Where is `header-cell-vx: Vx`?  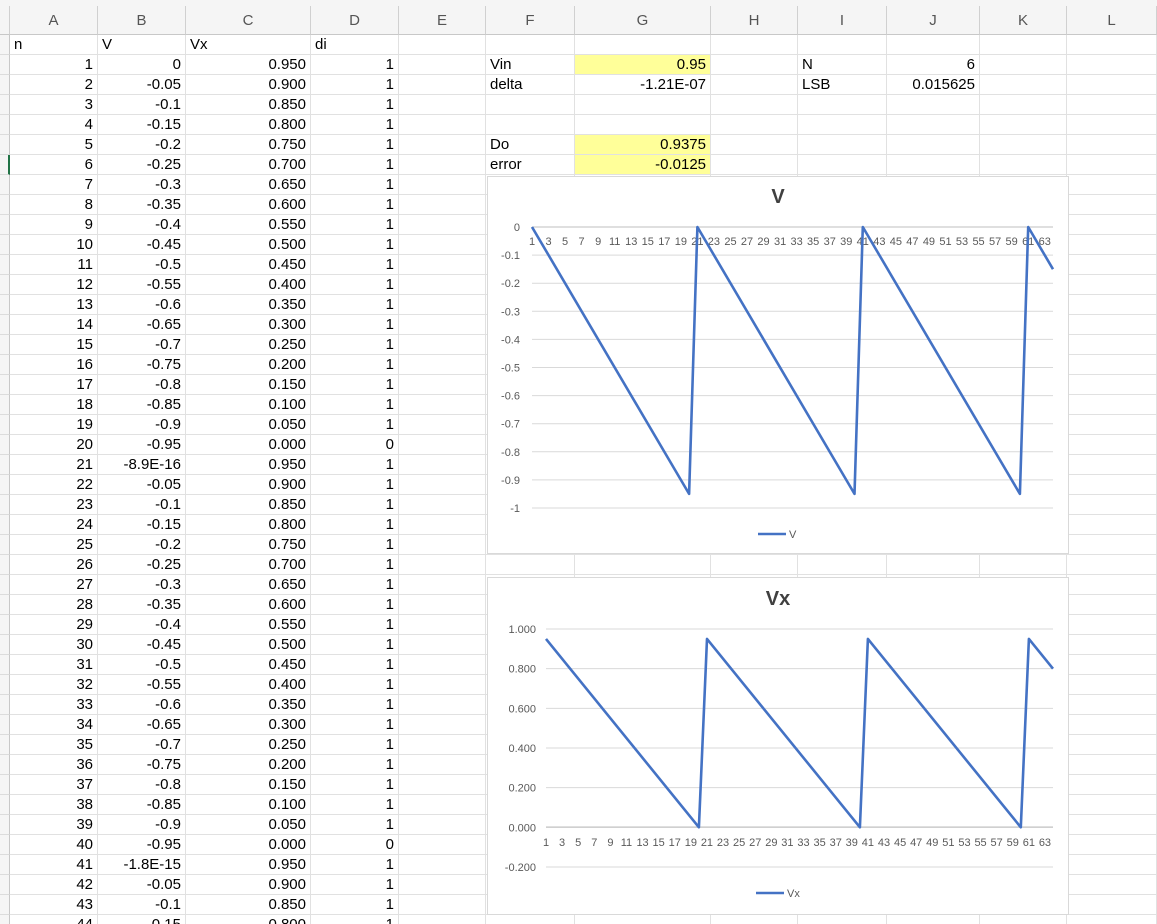 header-cell-vx: Vx is located at coordinates (248, 45).